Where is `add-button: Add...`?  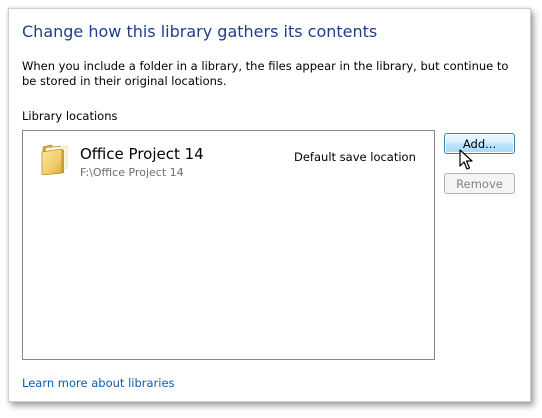
add-button: Add... is located at coordinates (479, 143).